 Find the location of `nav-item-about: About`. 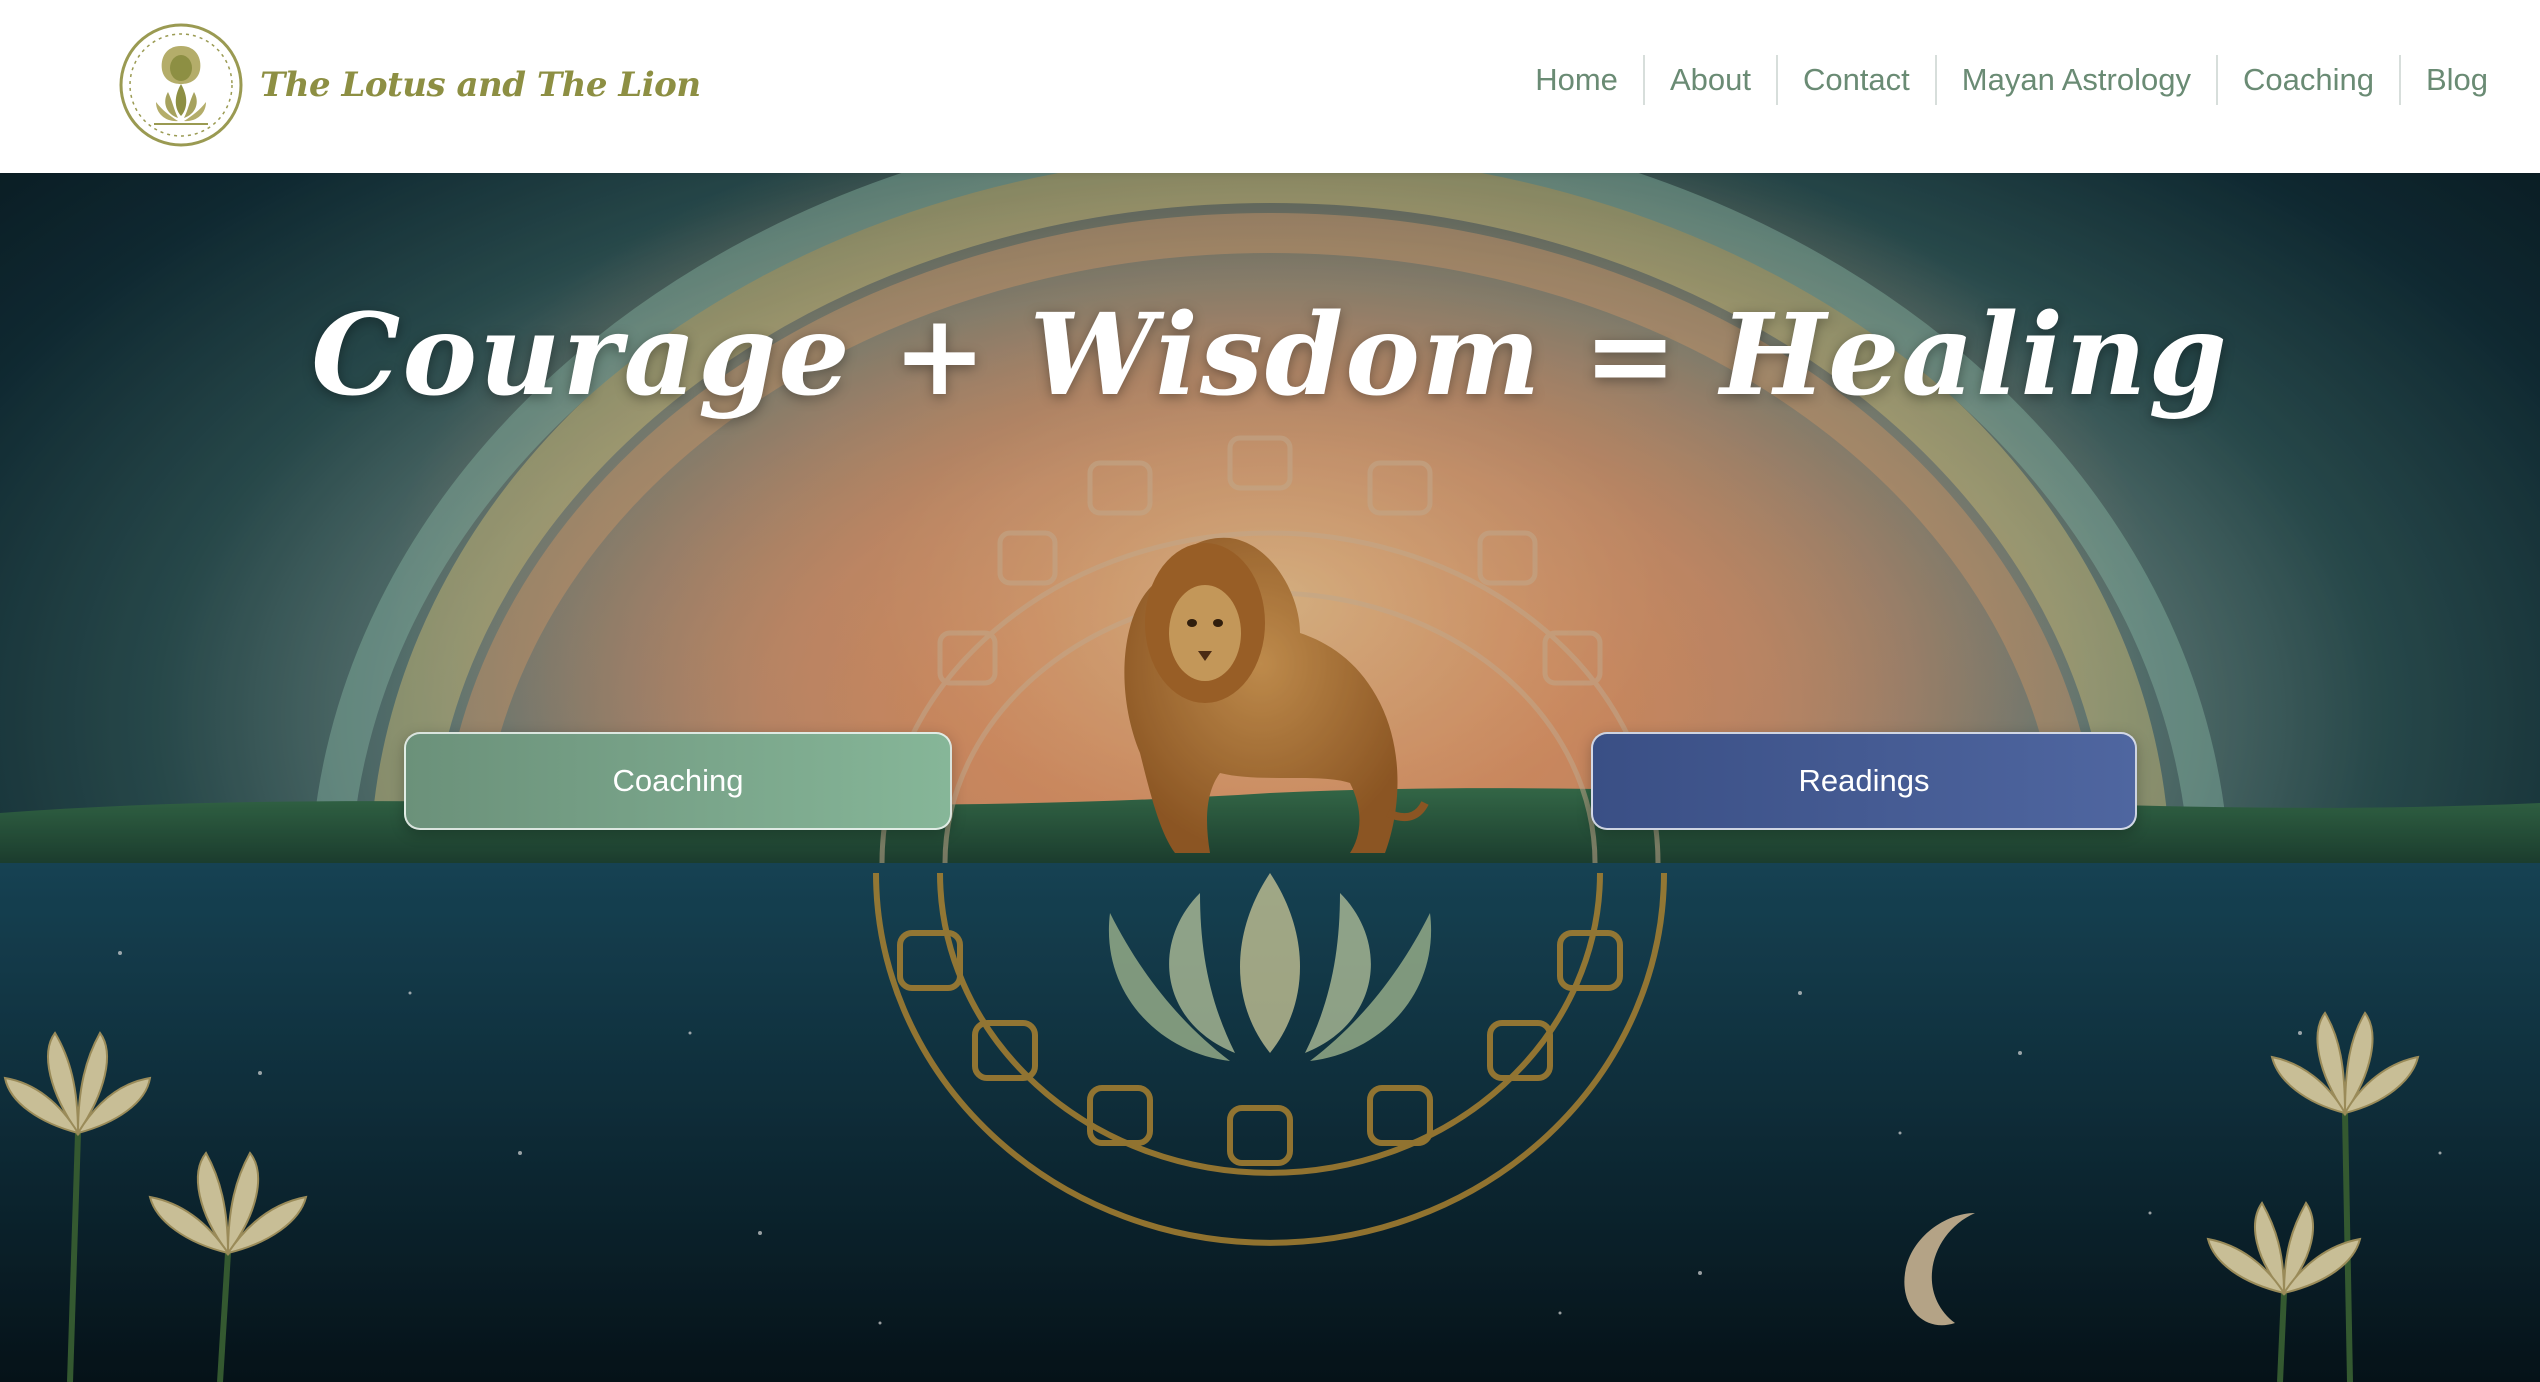

nav-item-about: About is located at coordinates (1711, 80).